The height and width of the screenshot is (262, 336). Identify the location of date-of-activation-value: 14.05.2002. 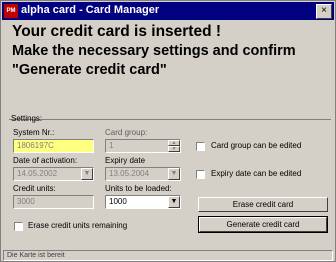
(37, 173).